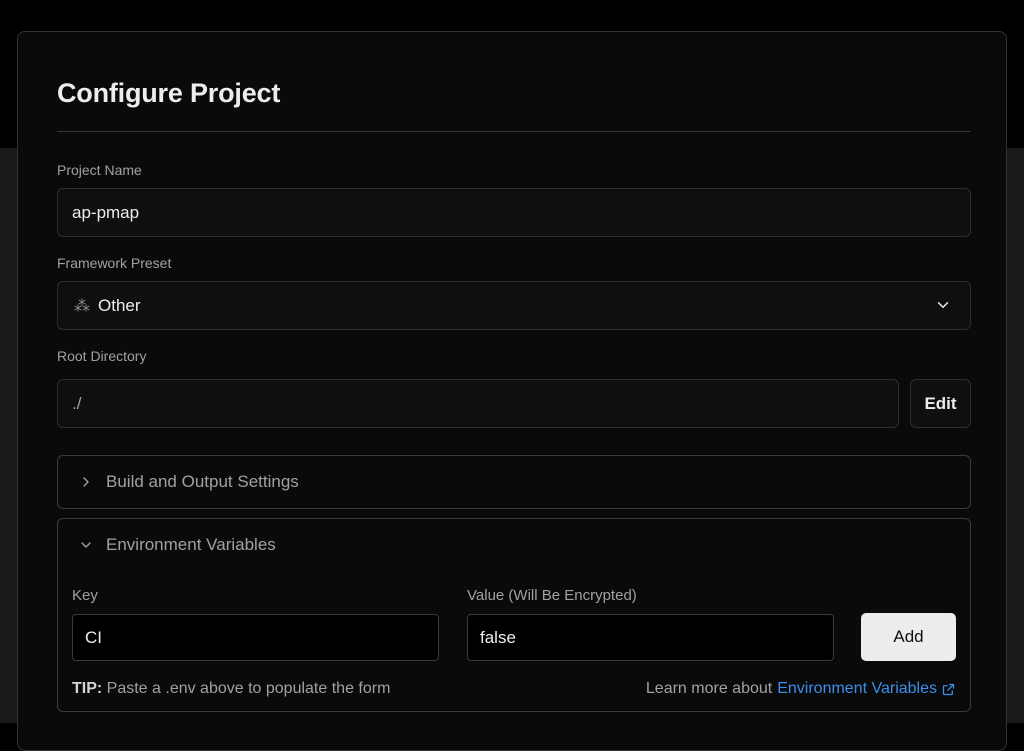 The image size is (1024, 751). What do you see at coordinates (552, 595) in the screenshot?
I see `env-value-label: Value (Will Be Encrypted)` at bounding box center [552, 595].